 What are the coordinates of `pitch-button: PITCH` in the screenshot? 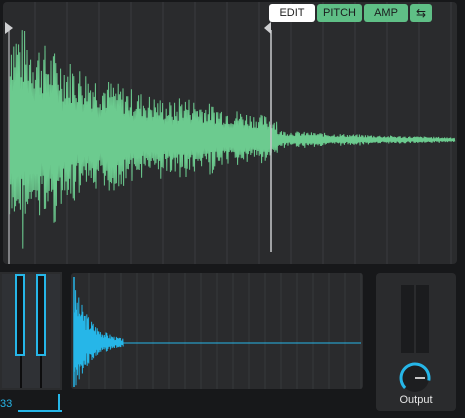 It's located at (339, 13).